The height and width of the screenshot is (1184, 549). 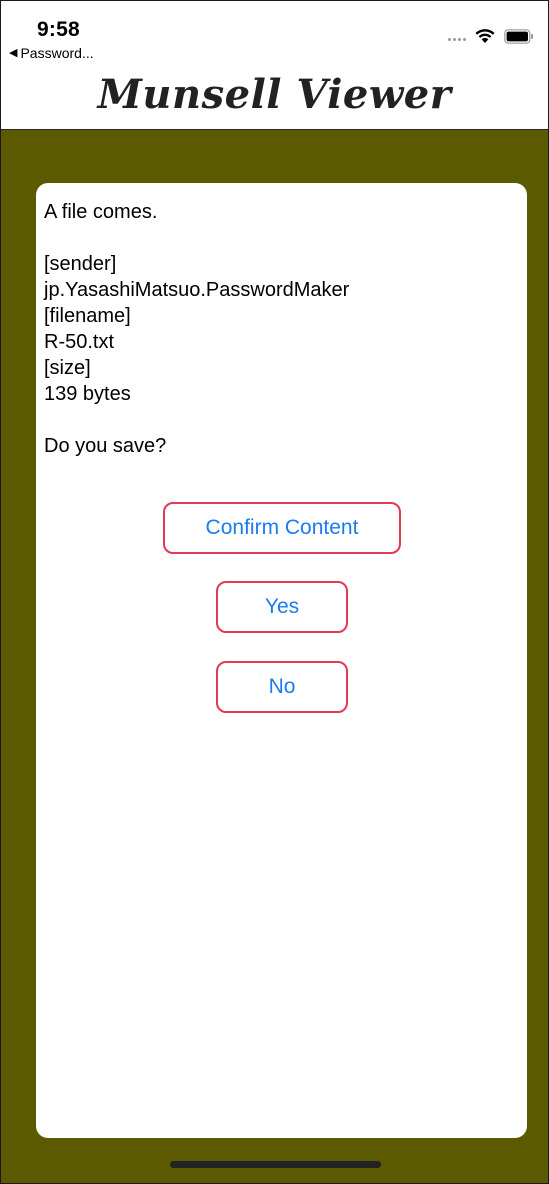 What do you see at coordinates (274, 65) in the screenshot?
I see `top-bar: 9:58 ◀ Password... Munsell Viewer` at bounding box center [274, 65].